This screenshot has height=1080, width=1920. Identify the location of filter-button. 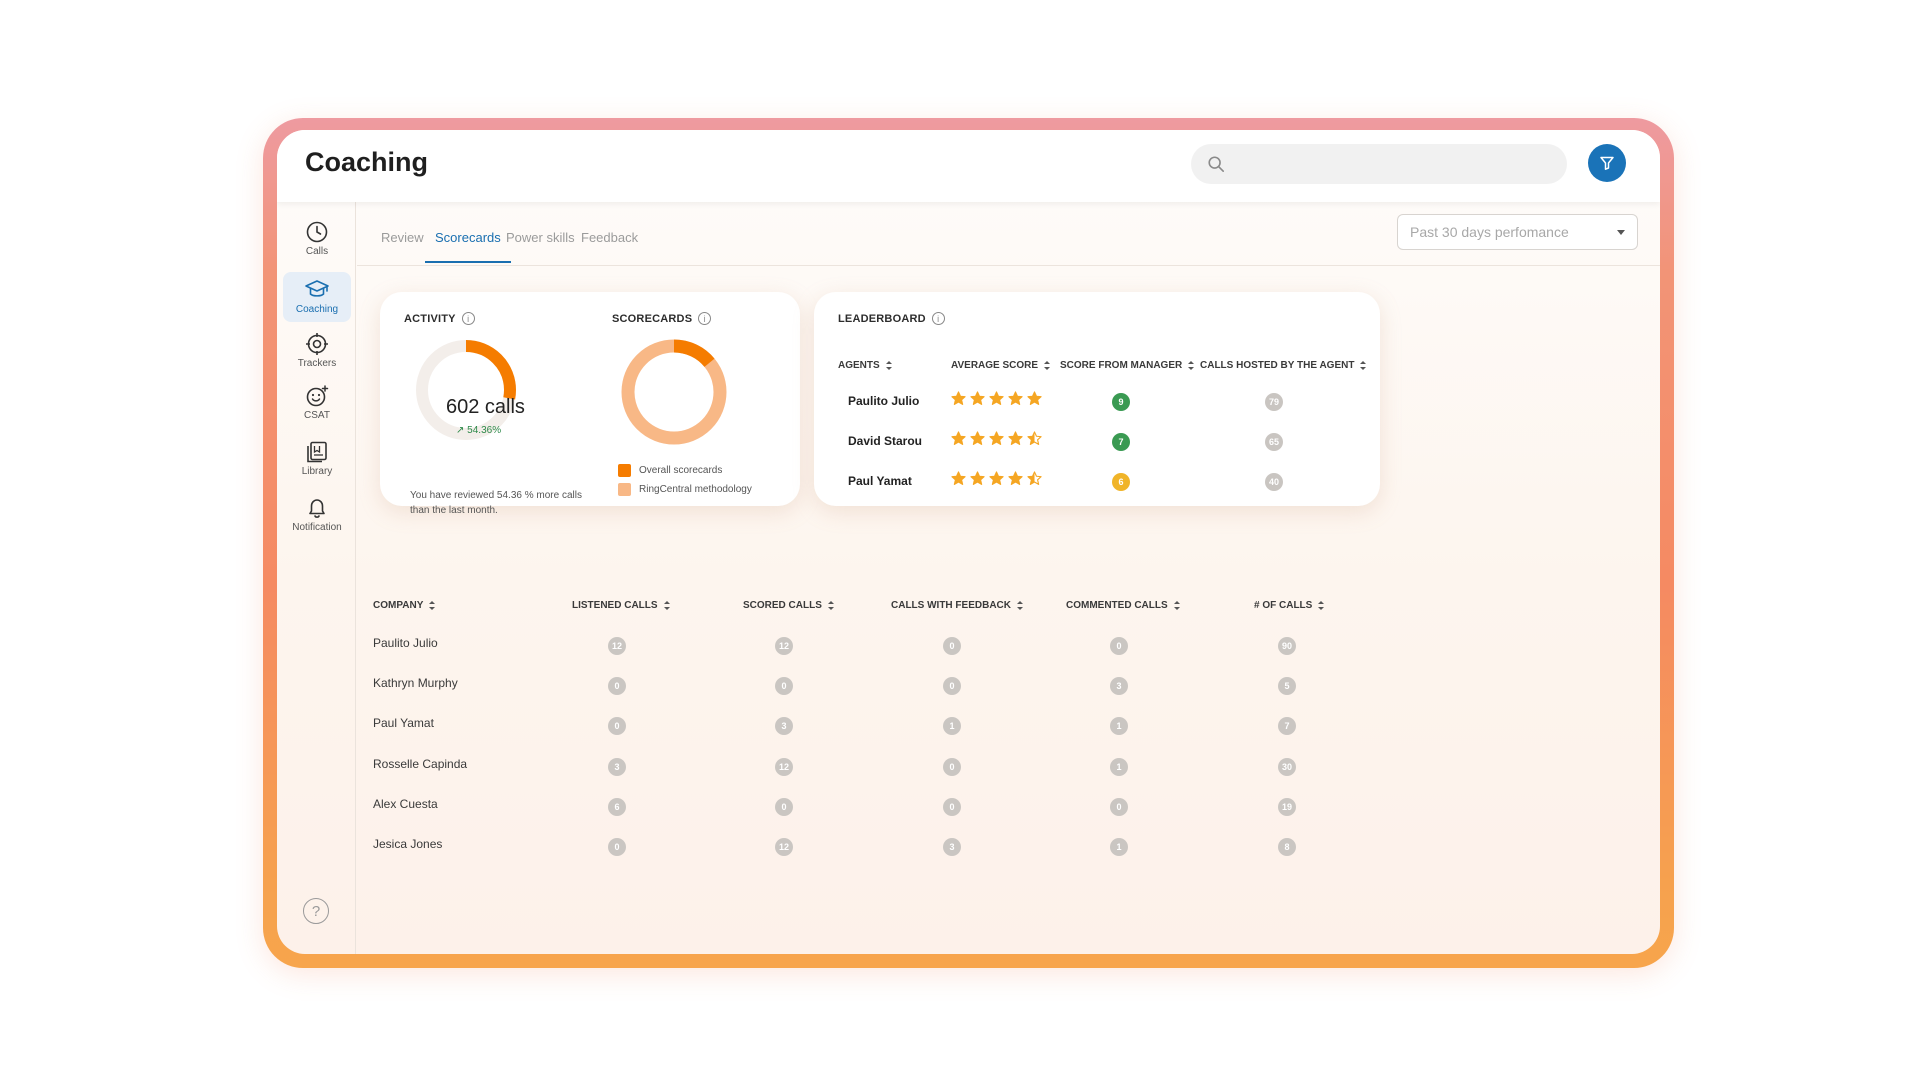
(1607, 163).